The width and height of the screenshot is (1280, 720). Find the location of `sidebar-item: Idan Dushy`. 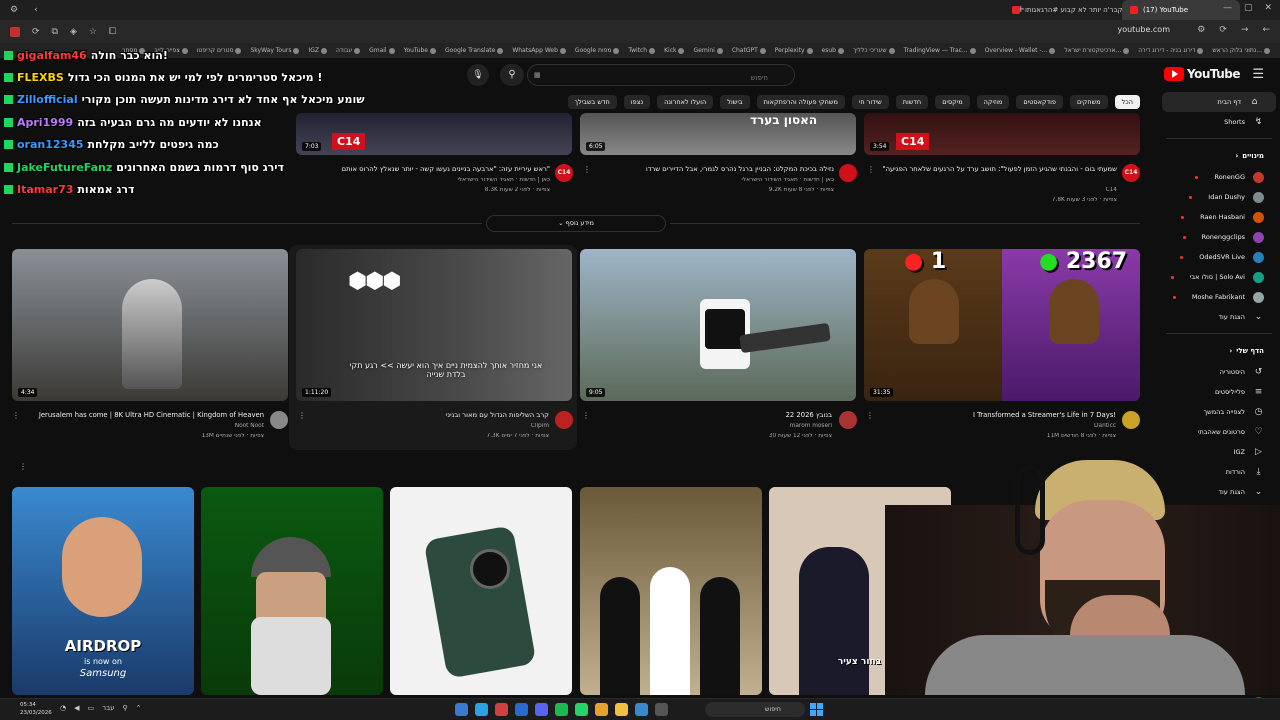

sidebar-item: Idan Dushy is located at coordinates (1219, 197).